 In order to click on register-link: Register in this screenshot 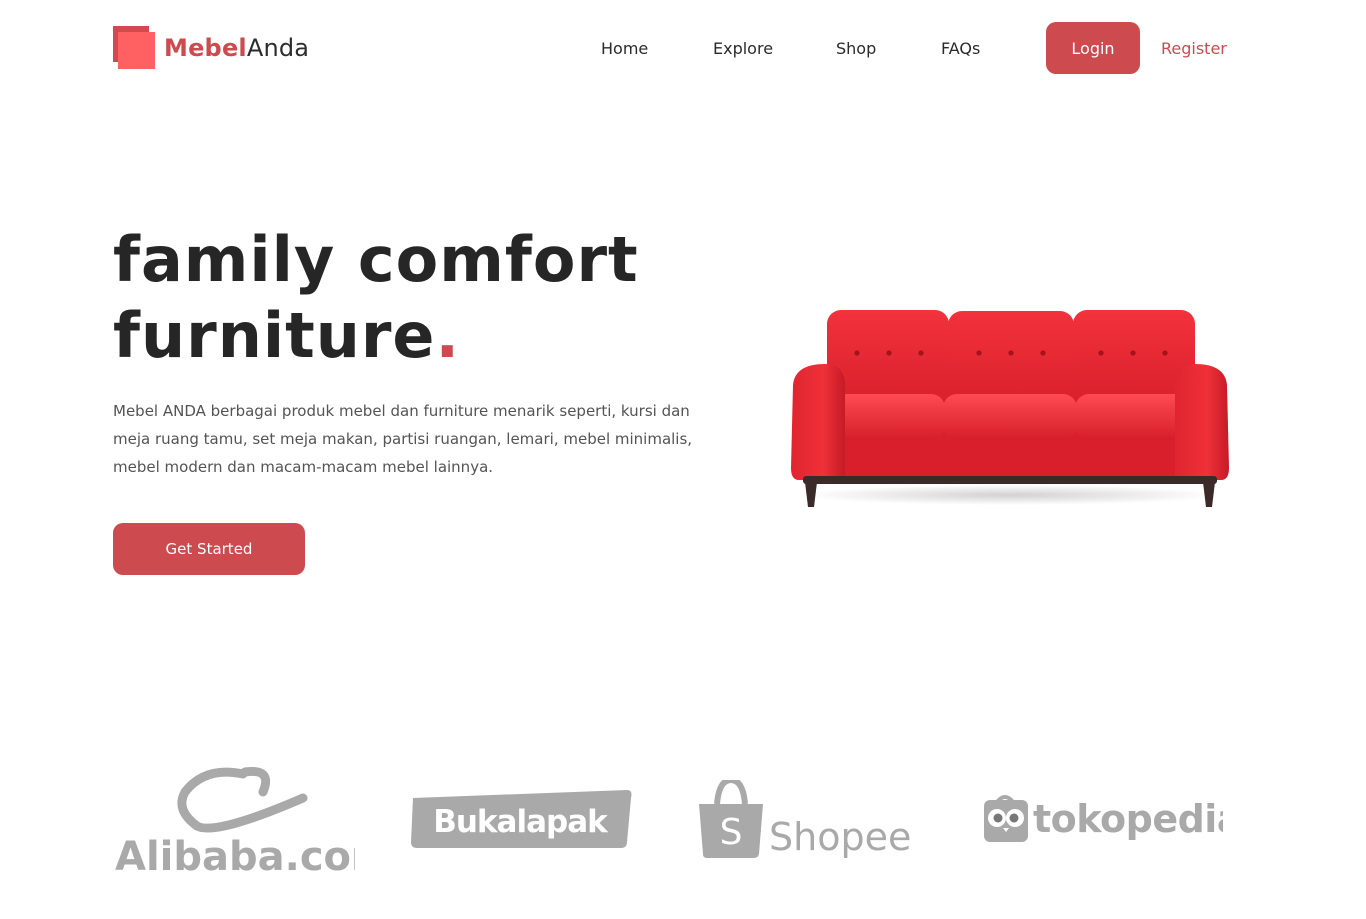, I will do `click(1194, 48)`.